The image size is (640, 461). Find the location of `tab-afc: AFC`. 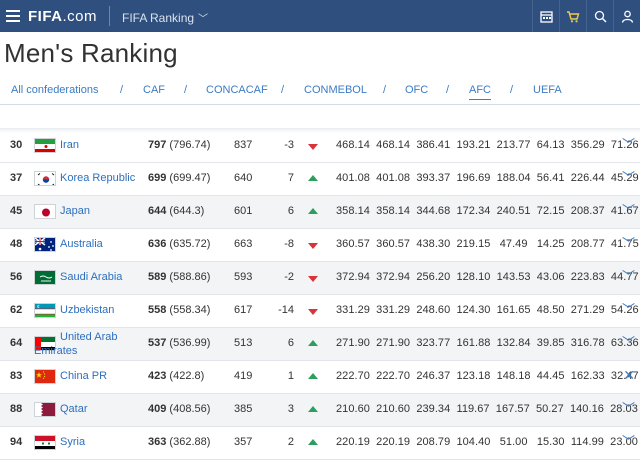

tab-afc: AFC is located at coordinates (480, 92).